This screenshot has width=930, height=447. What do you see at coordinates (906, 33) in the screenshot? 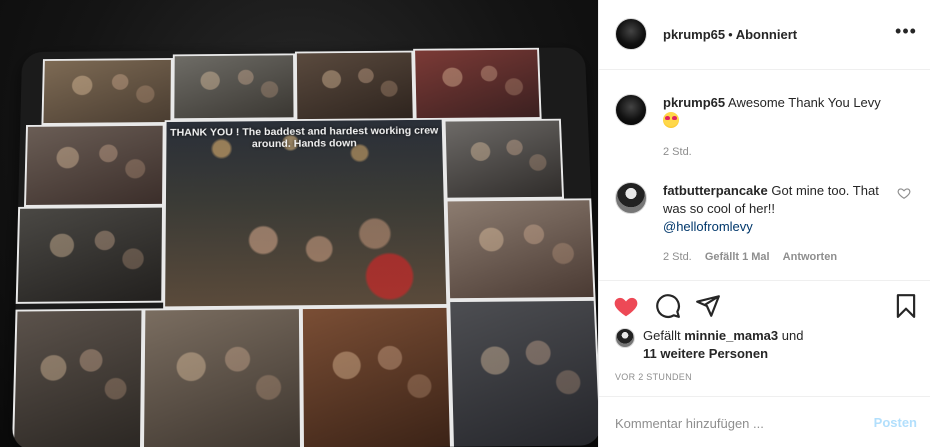
I see `more-options-icon: •••` at bounding box center [906, 33].